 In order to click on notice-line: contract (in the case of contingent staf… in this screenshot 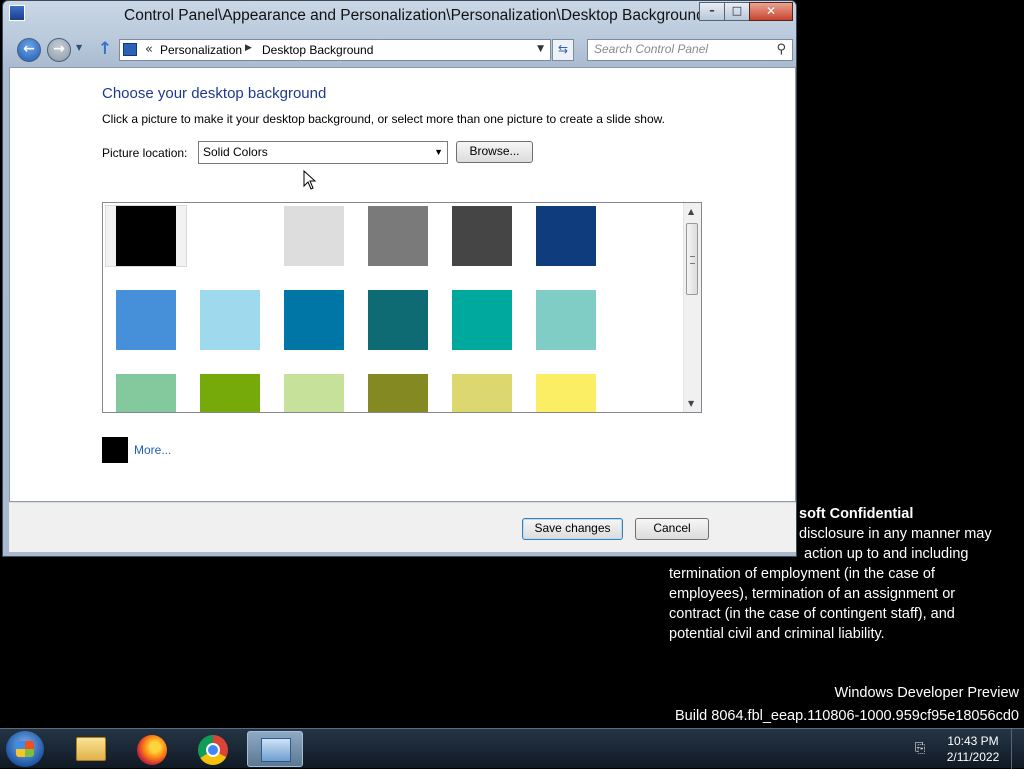, I will do `click(812, 614)`.